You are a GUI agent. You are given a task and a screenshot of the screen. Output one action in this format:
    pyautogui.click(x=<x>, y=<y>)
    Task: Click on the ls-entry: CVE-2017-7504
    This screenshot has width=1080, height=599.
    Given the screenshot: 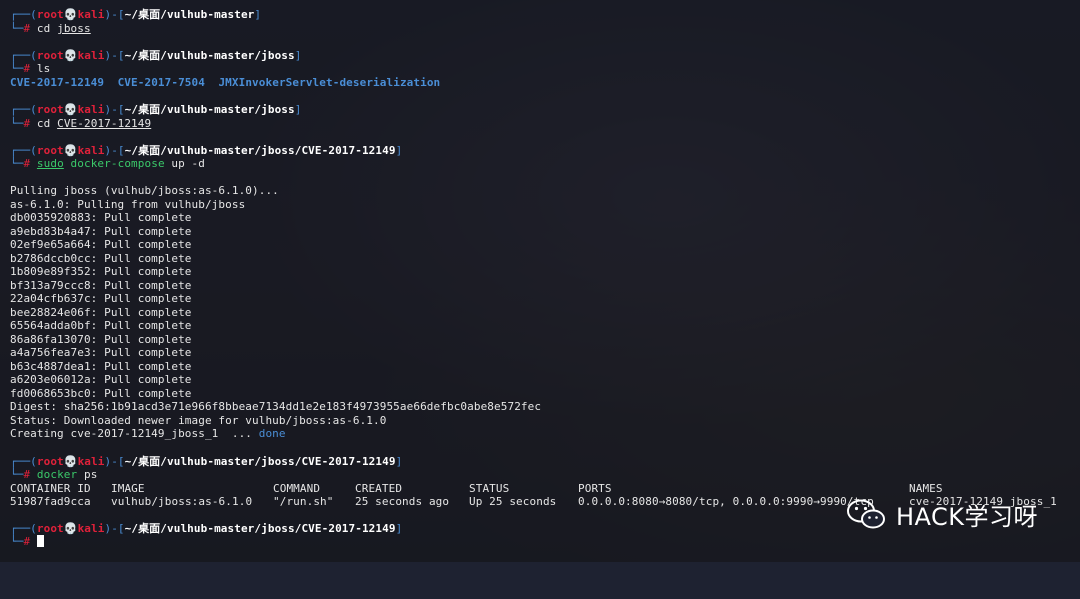 What is the action you would take?
    pyautogui.click(x=161, y=82)
    